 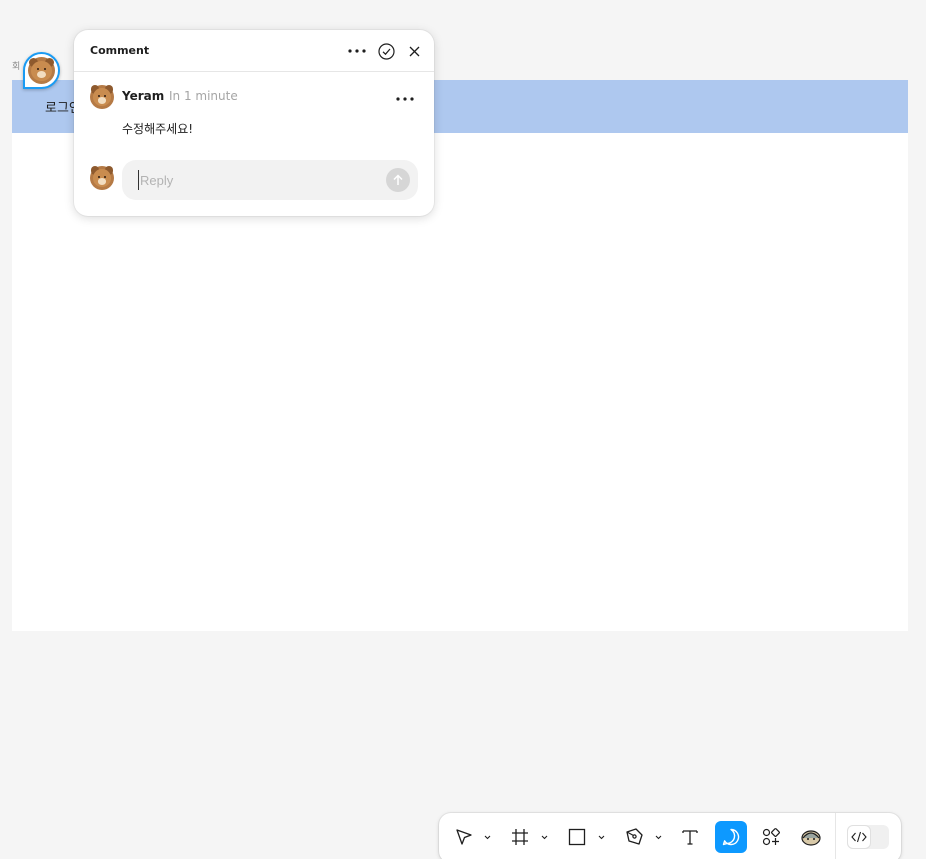 I want to click on text-icon, so click(x=690, y=837).